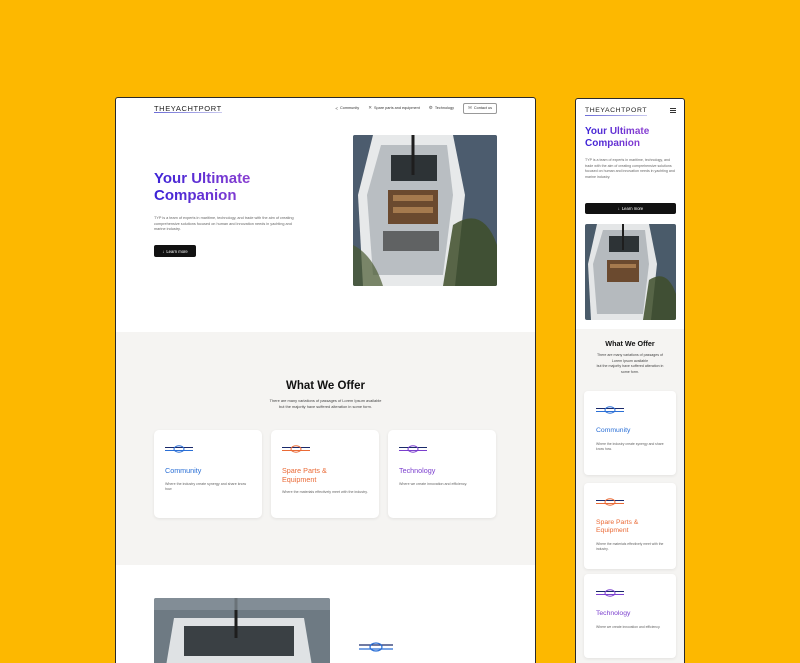 This screenshot has width=800, height=663. Describe the element at coordinates (350, 108) in the screenshot. I see `nav-label: Community` at that location.